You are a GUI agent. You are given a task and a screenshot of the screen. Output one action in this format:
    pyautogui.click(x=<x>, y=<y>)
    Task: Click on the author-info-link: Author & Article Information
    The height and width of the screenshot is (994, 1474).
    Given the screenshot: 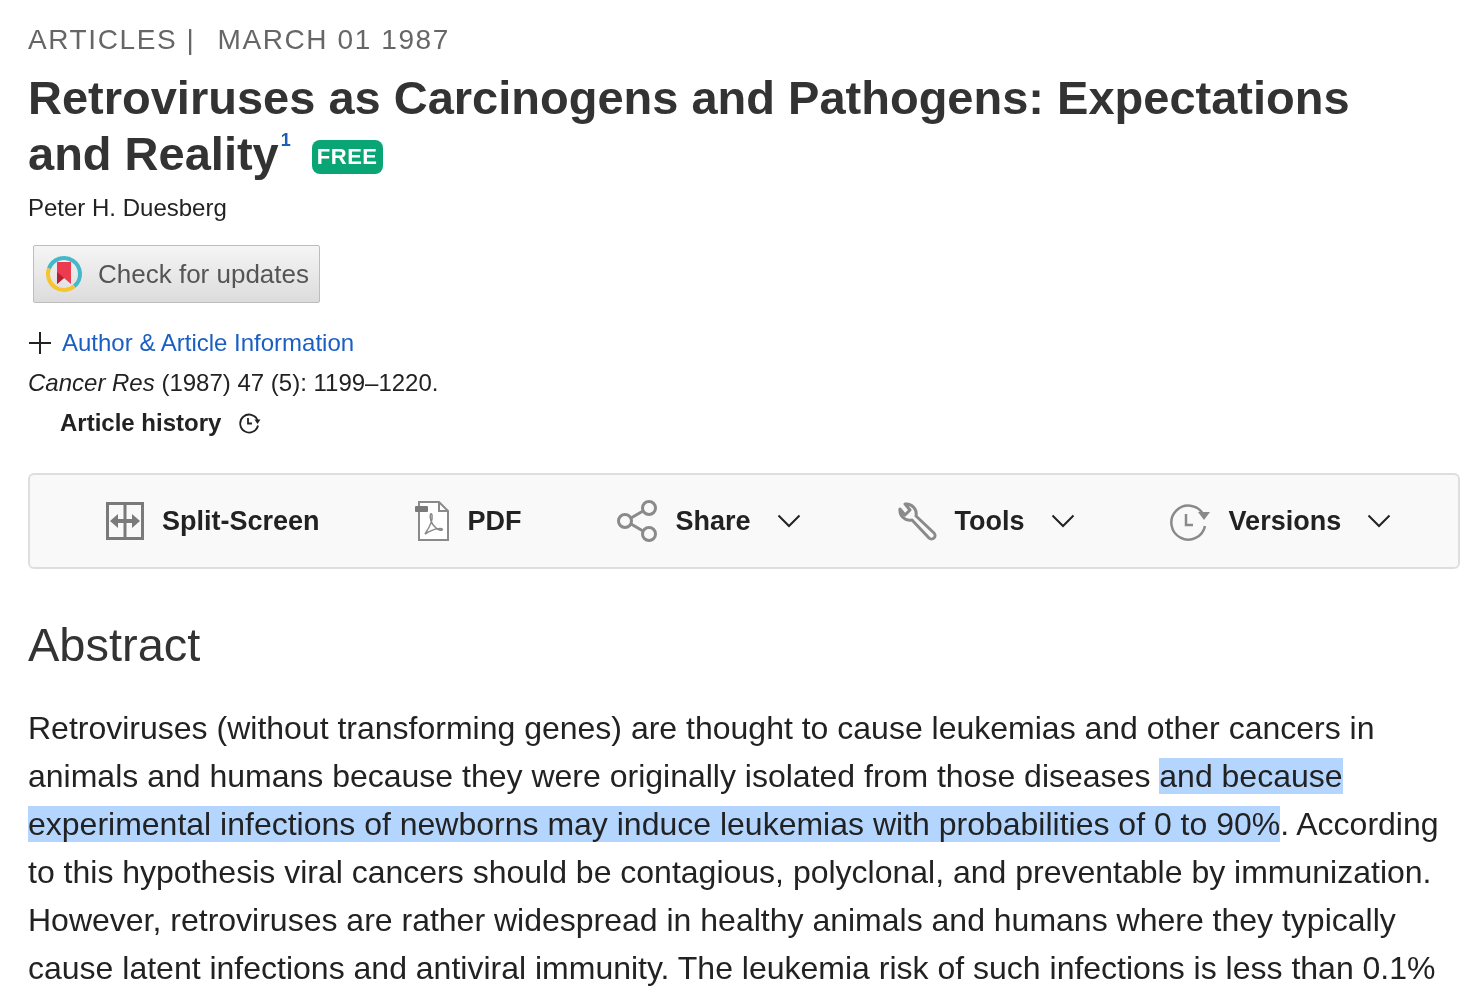 What is the action you would take?
    pyautogui.click(x=208, y=343)
    